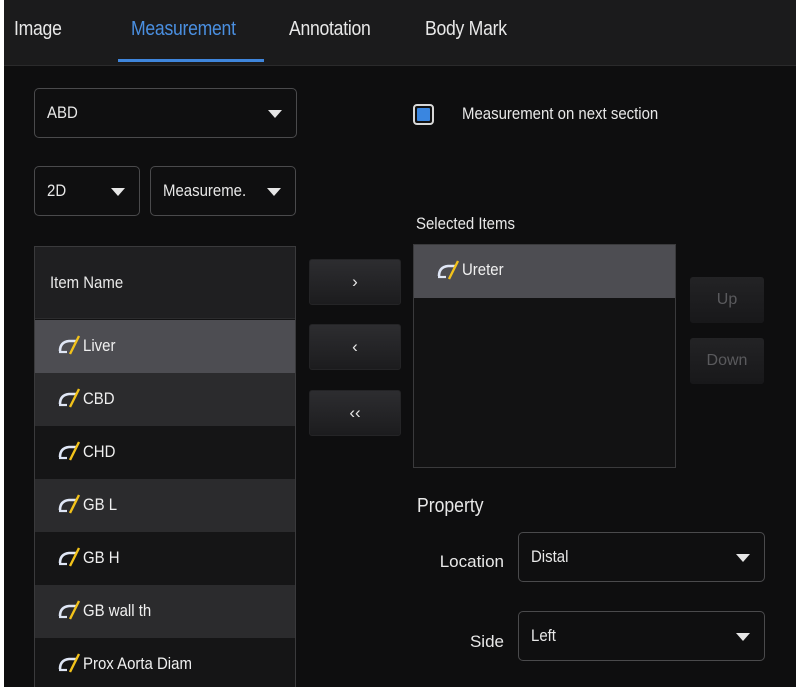  Describe the element at coordinates (641, 557) in the screenshot. I see `location-dropdown: Distal` at that location.